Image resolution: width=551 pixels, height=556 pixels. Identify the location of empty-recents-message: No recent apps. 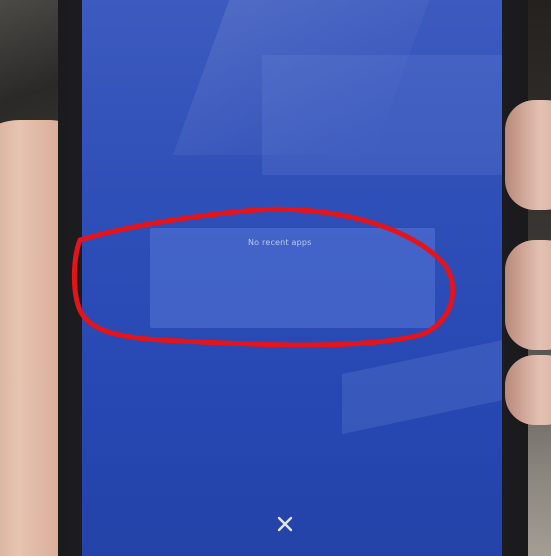
(280, 242).